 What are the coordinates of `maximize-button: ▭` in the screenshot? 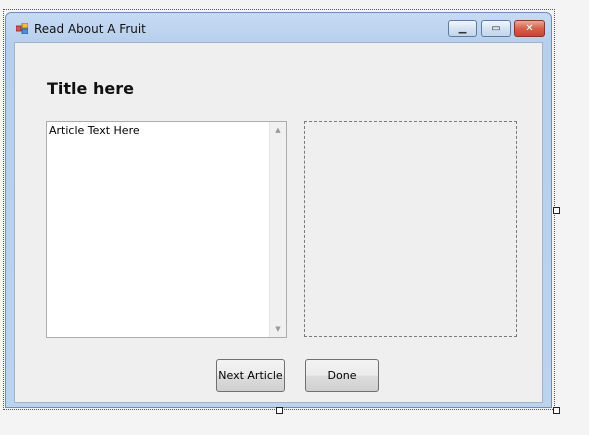 It's located at (496, 28).